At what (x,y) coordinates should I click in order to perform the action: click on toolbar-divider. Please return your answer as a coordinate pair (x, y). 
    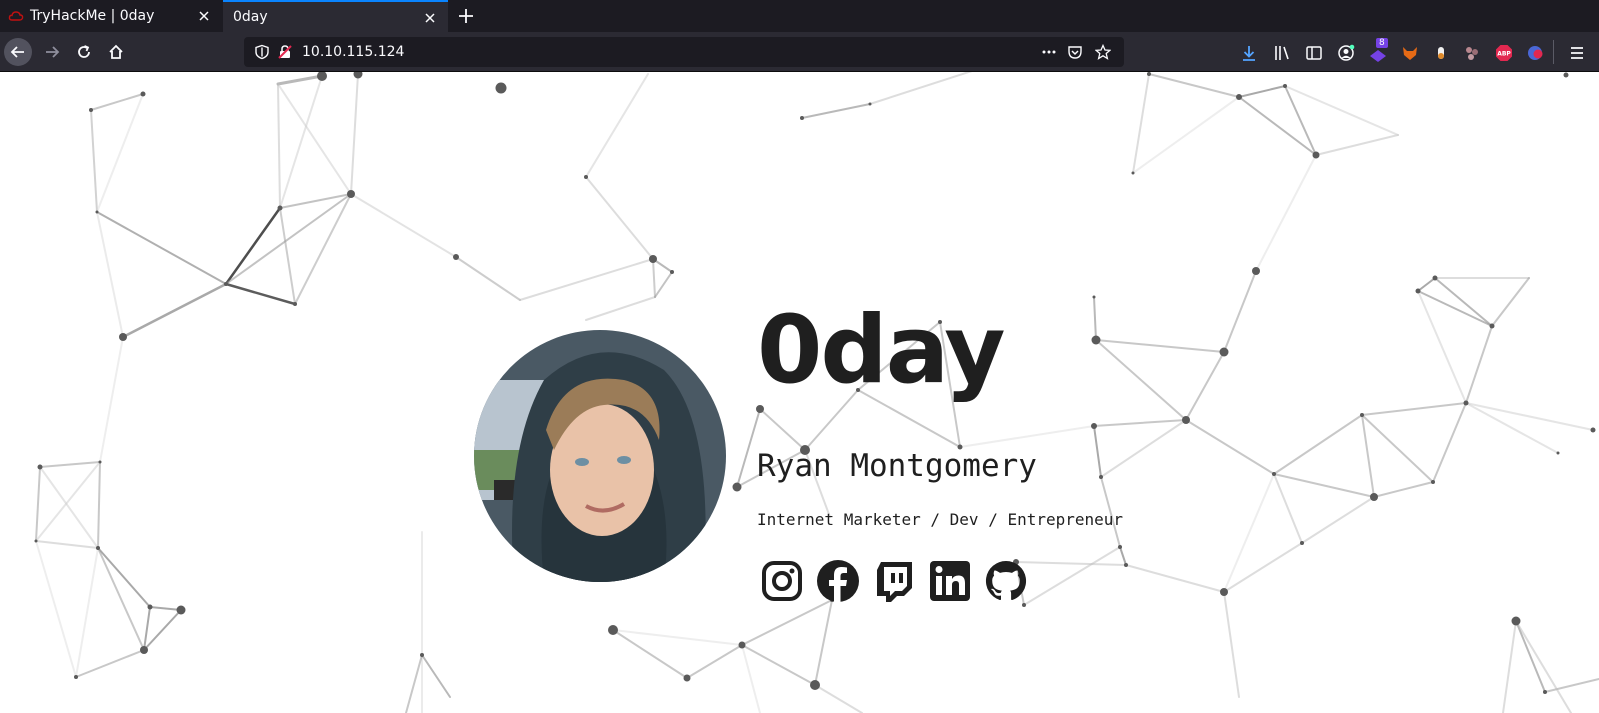
    Looking at the image, I should click on (1553, 52).